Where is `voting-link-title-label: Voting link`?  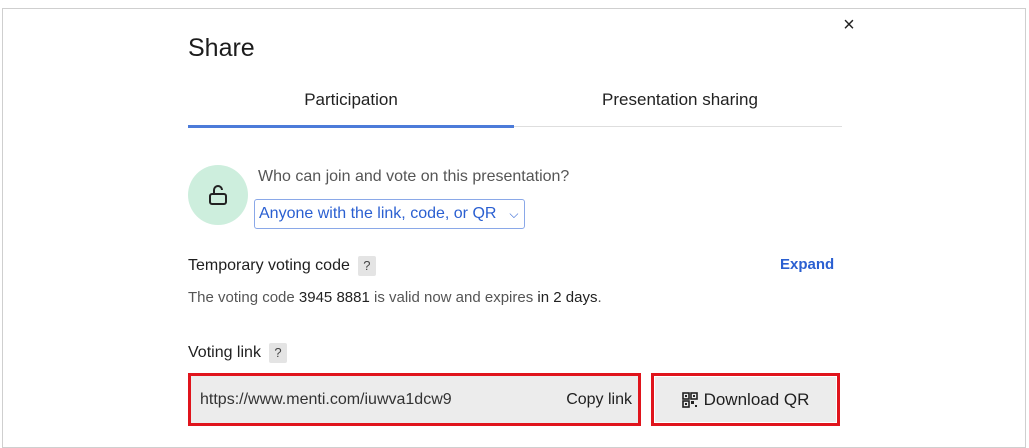 voting-link-title-label: Voting link is located at coordinates (224, 352).